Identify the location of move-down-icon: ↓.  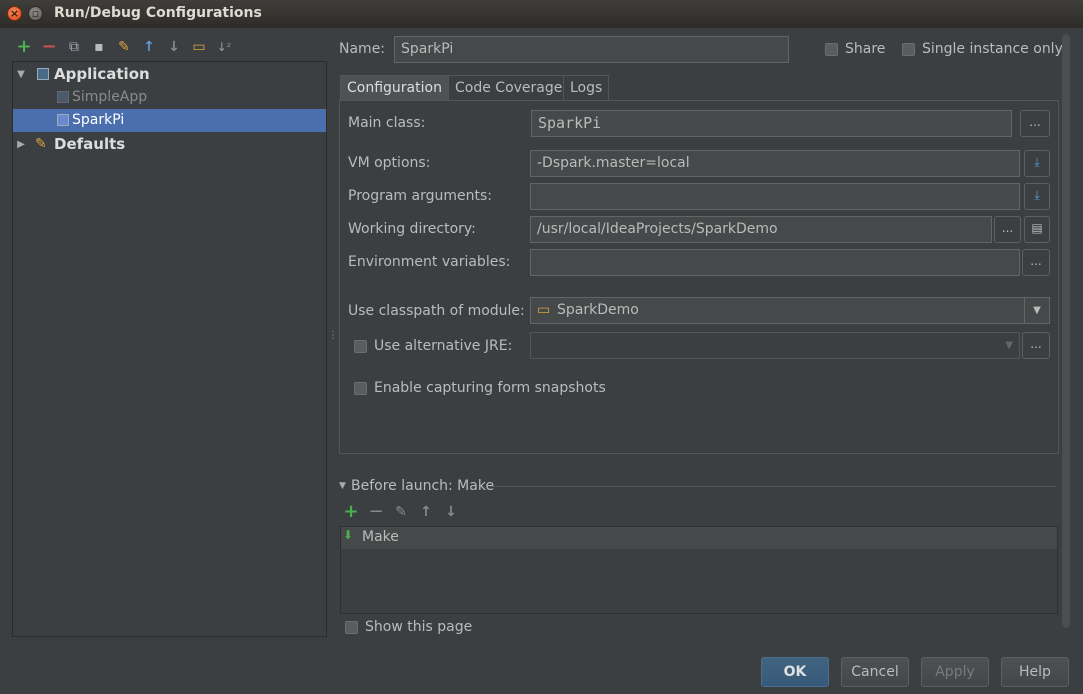
(174, 47).